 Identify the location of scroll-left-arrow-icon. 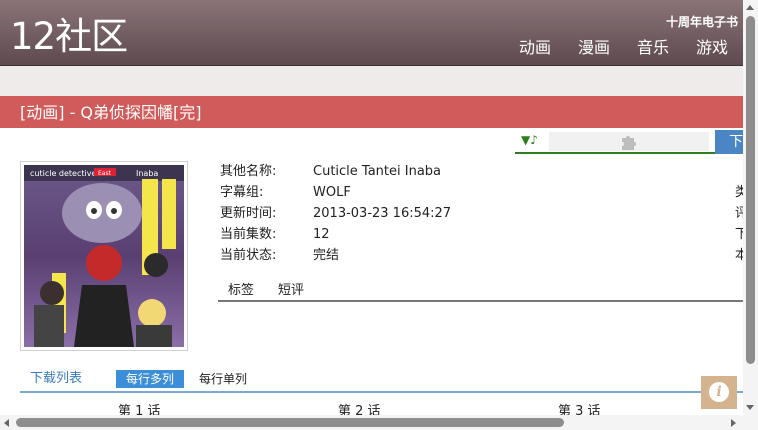
(6, 423).